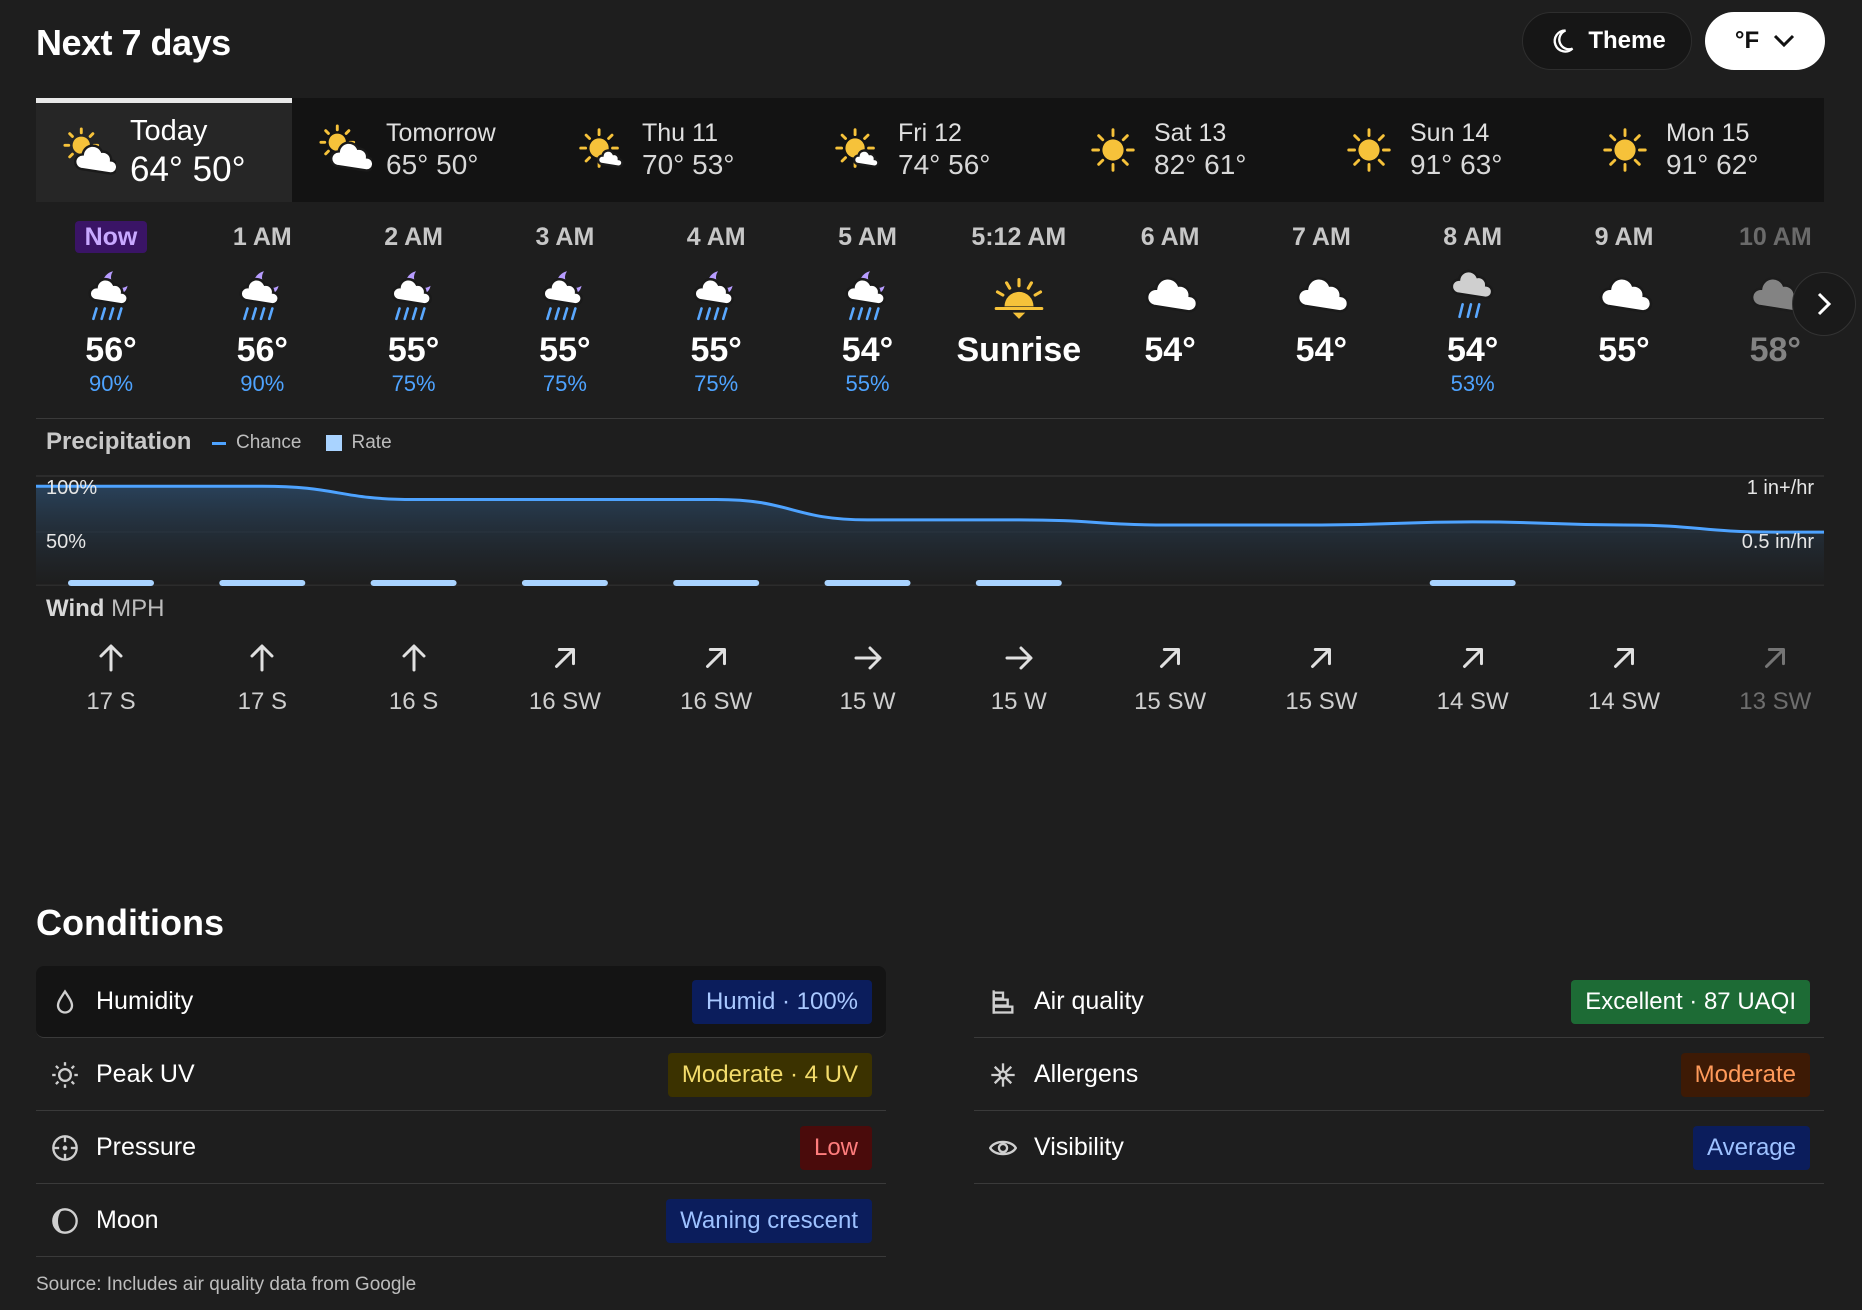 The image size is (1862, 1310). Describe the element at coordinates (111, 237) in the screenshot. I see `now-badge: Now` at that location.